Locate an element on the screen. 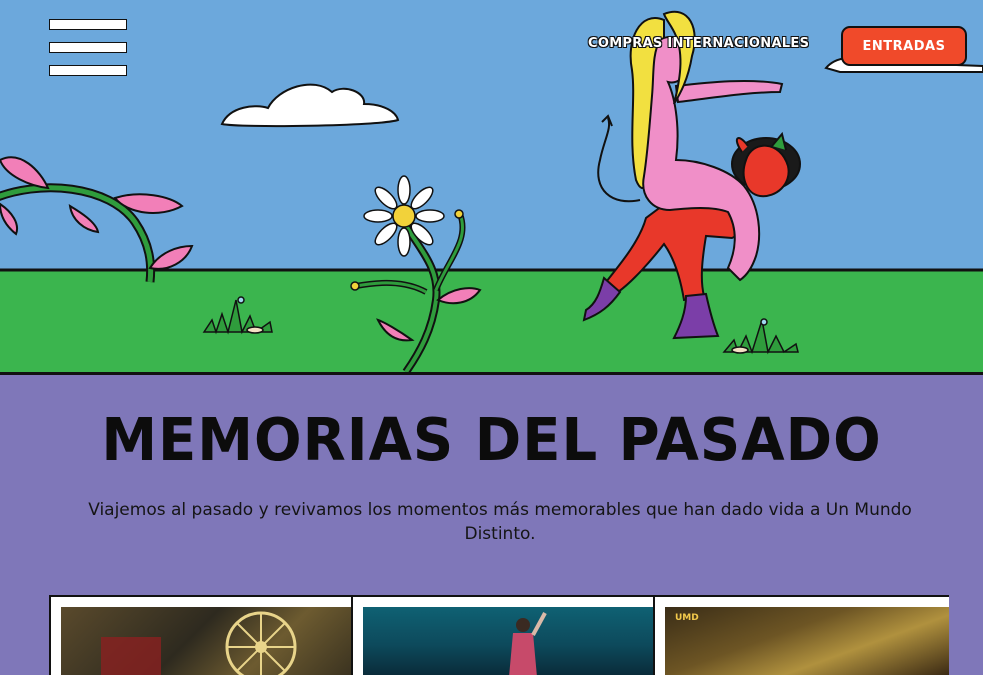 The height and width of the screenshot is (675, 983). nav-link-compras-internacionales: COMPRAS INTERNACIONALES is located at coordinates (698, 43).